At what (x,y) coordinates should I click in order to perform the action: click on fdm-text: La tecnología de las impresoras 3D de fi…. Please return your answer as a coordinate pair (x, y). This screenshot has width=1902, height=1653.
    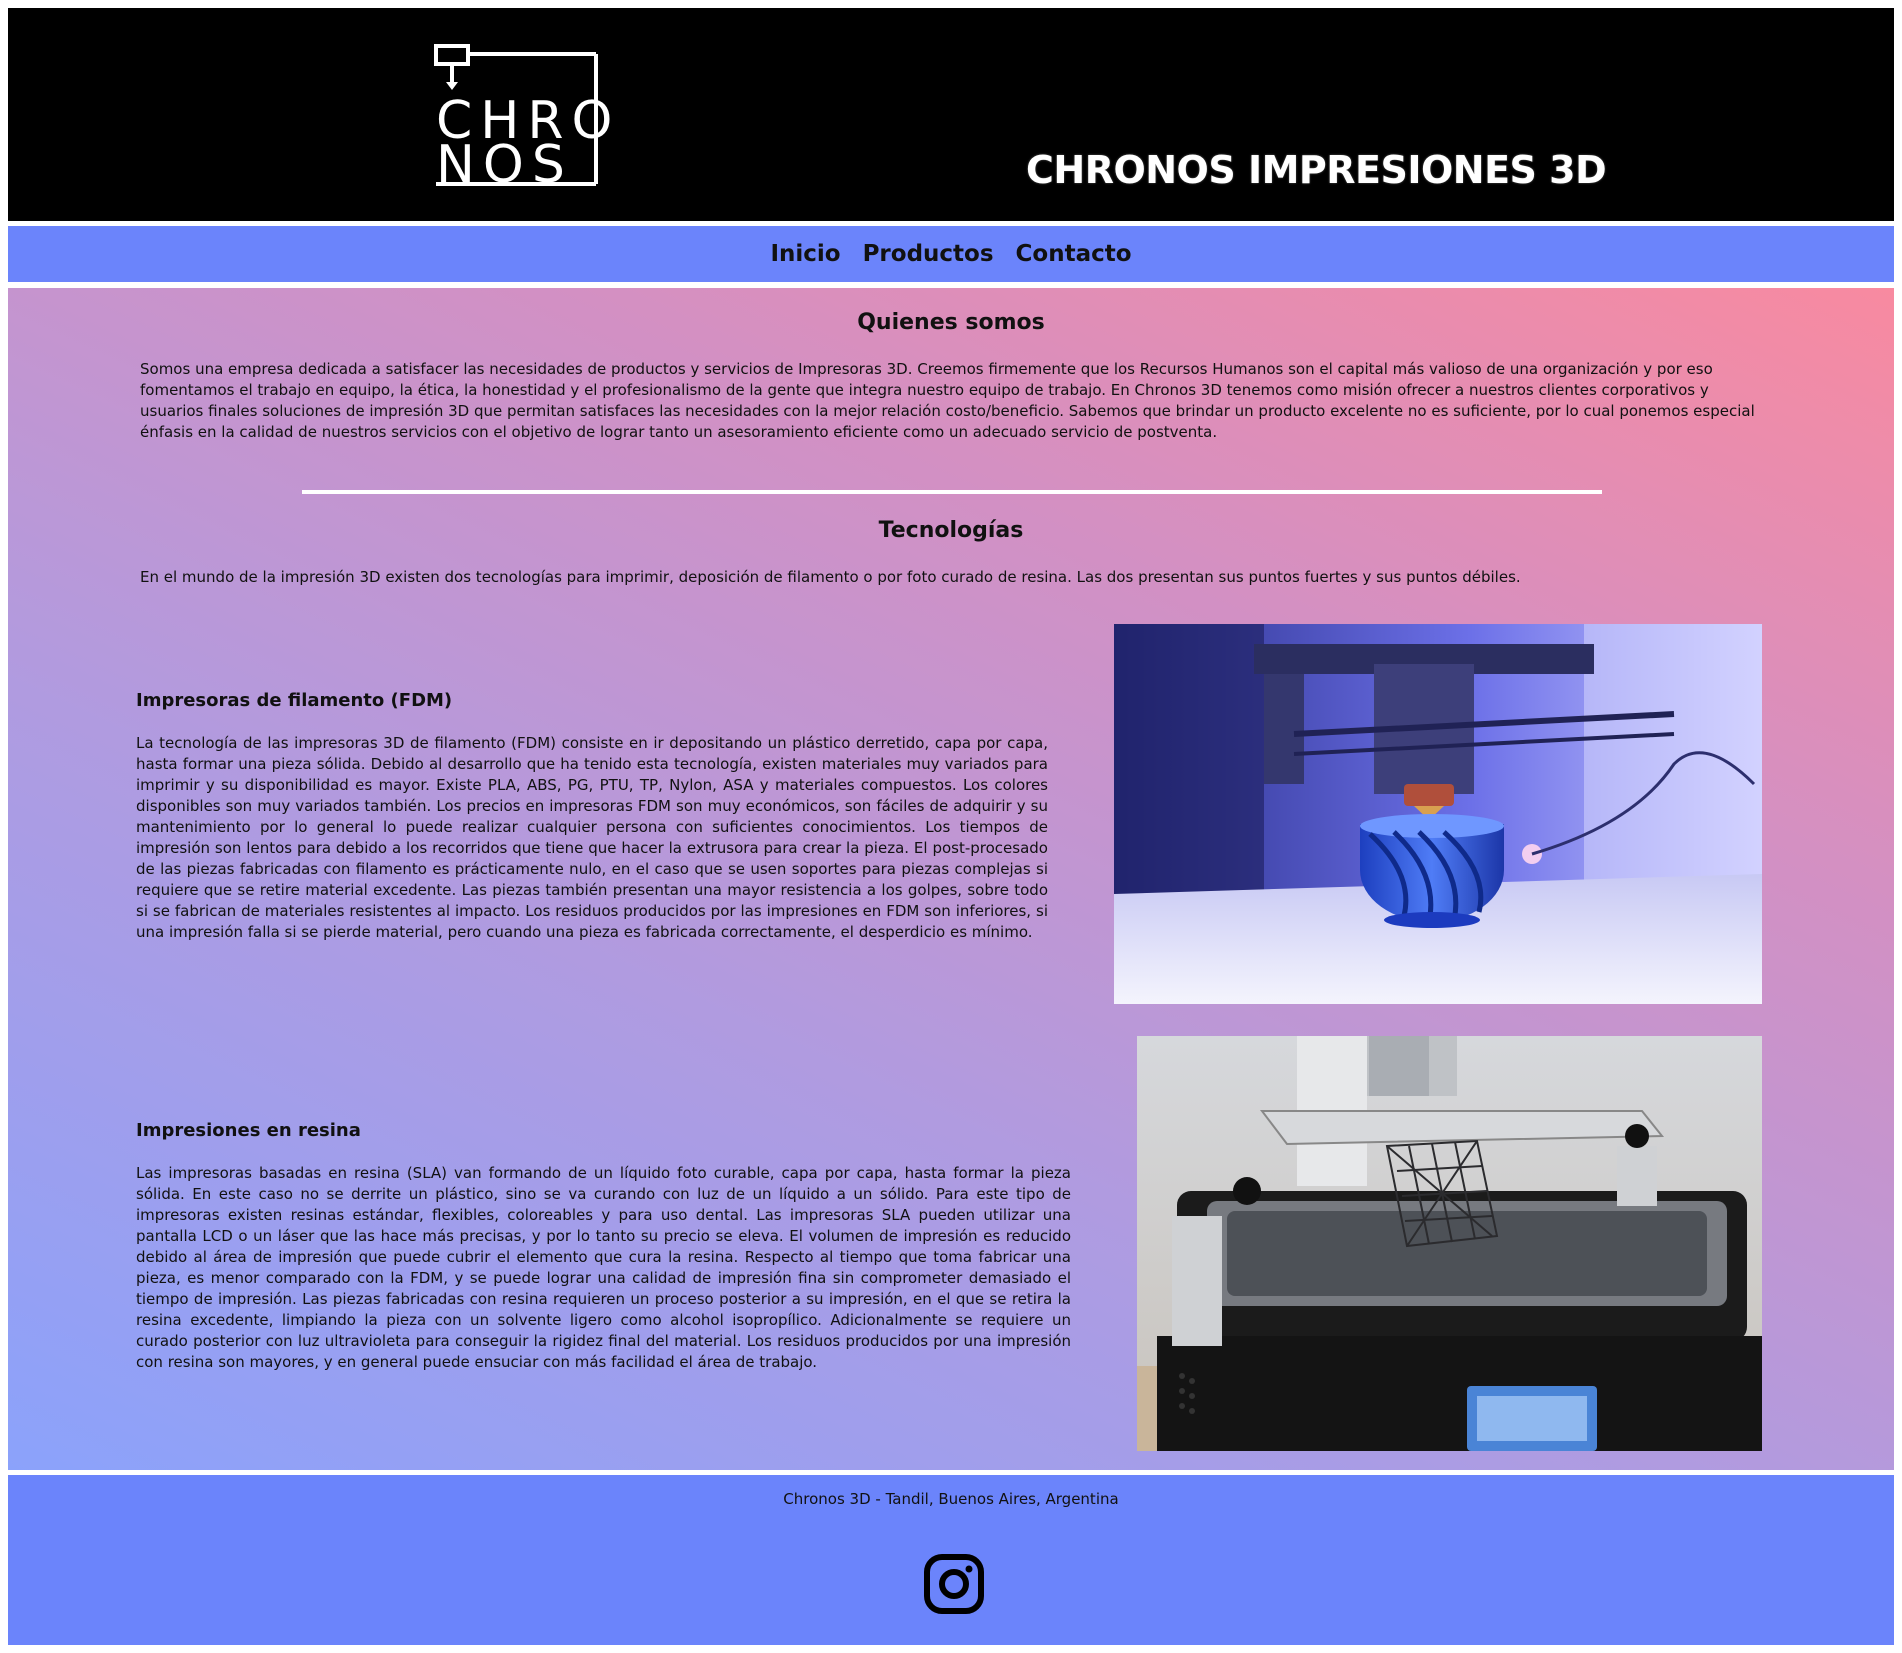
    Looking at the image, I should click on (592, 837).